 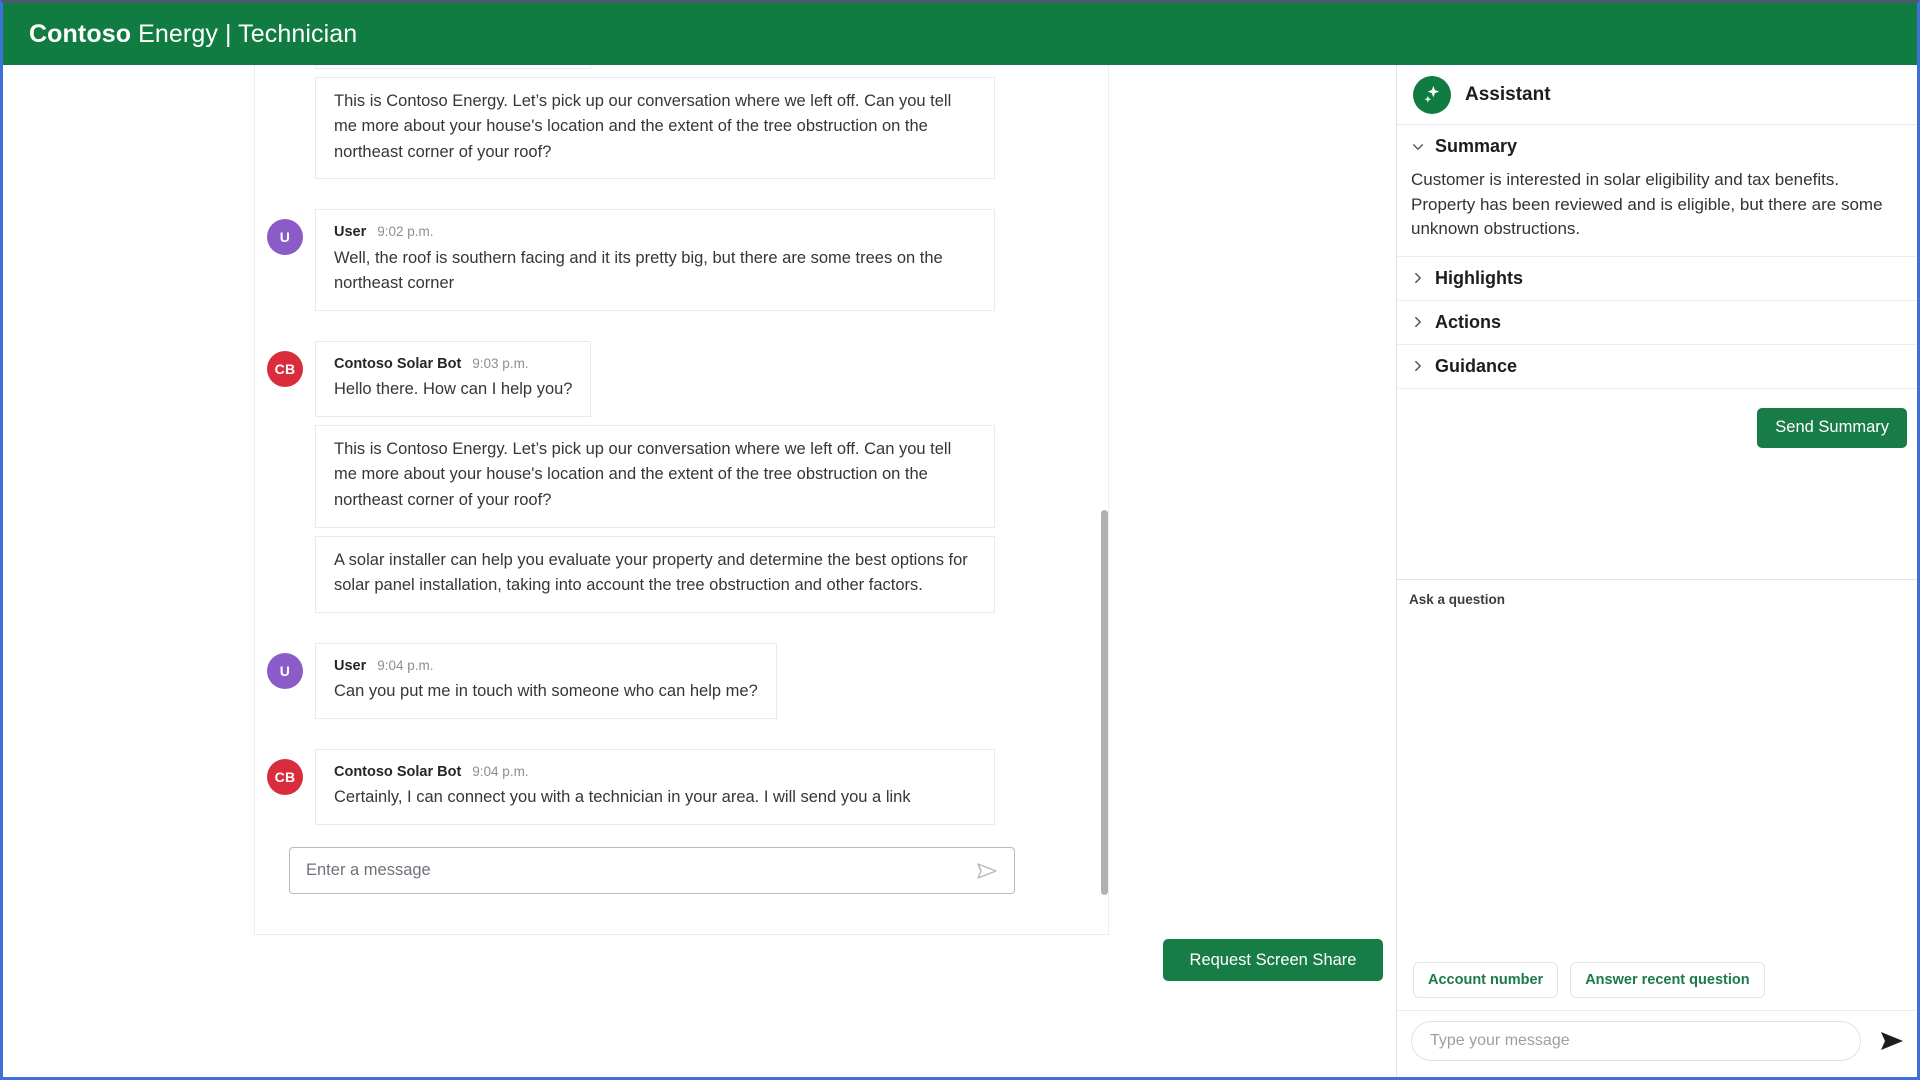 What do you see at coordinates (960, 34) in the screenshot?
I see `app-header: Contoso Energy | Technician` at bounding box center [960, 34].